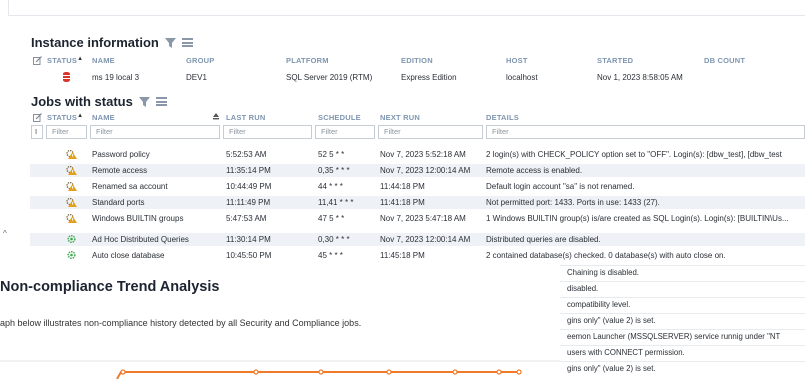 The width and height of the screenshot is (805, 379). I want to click on filter-last-run: Filter, so click(267, 132).